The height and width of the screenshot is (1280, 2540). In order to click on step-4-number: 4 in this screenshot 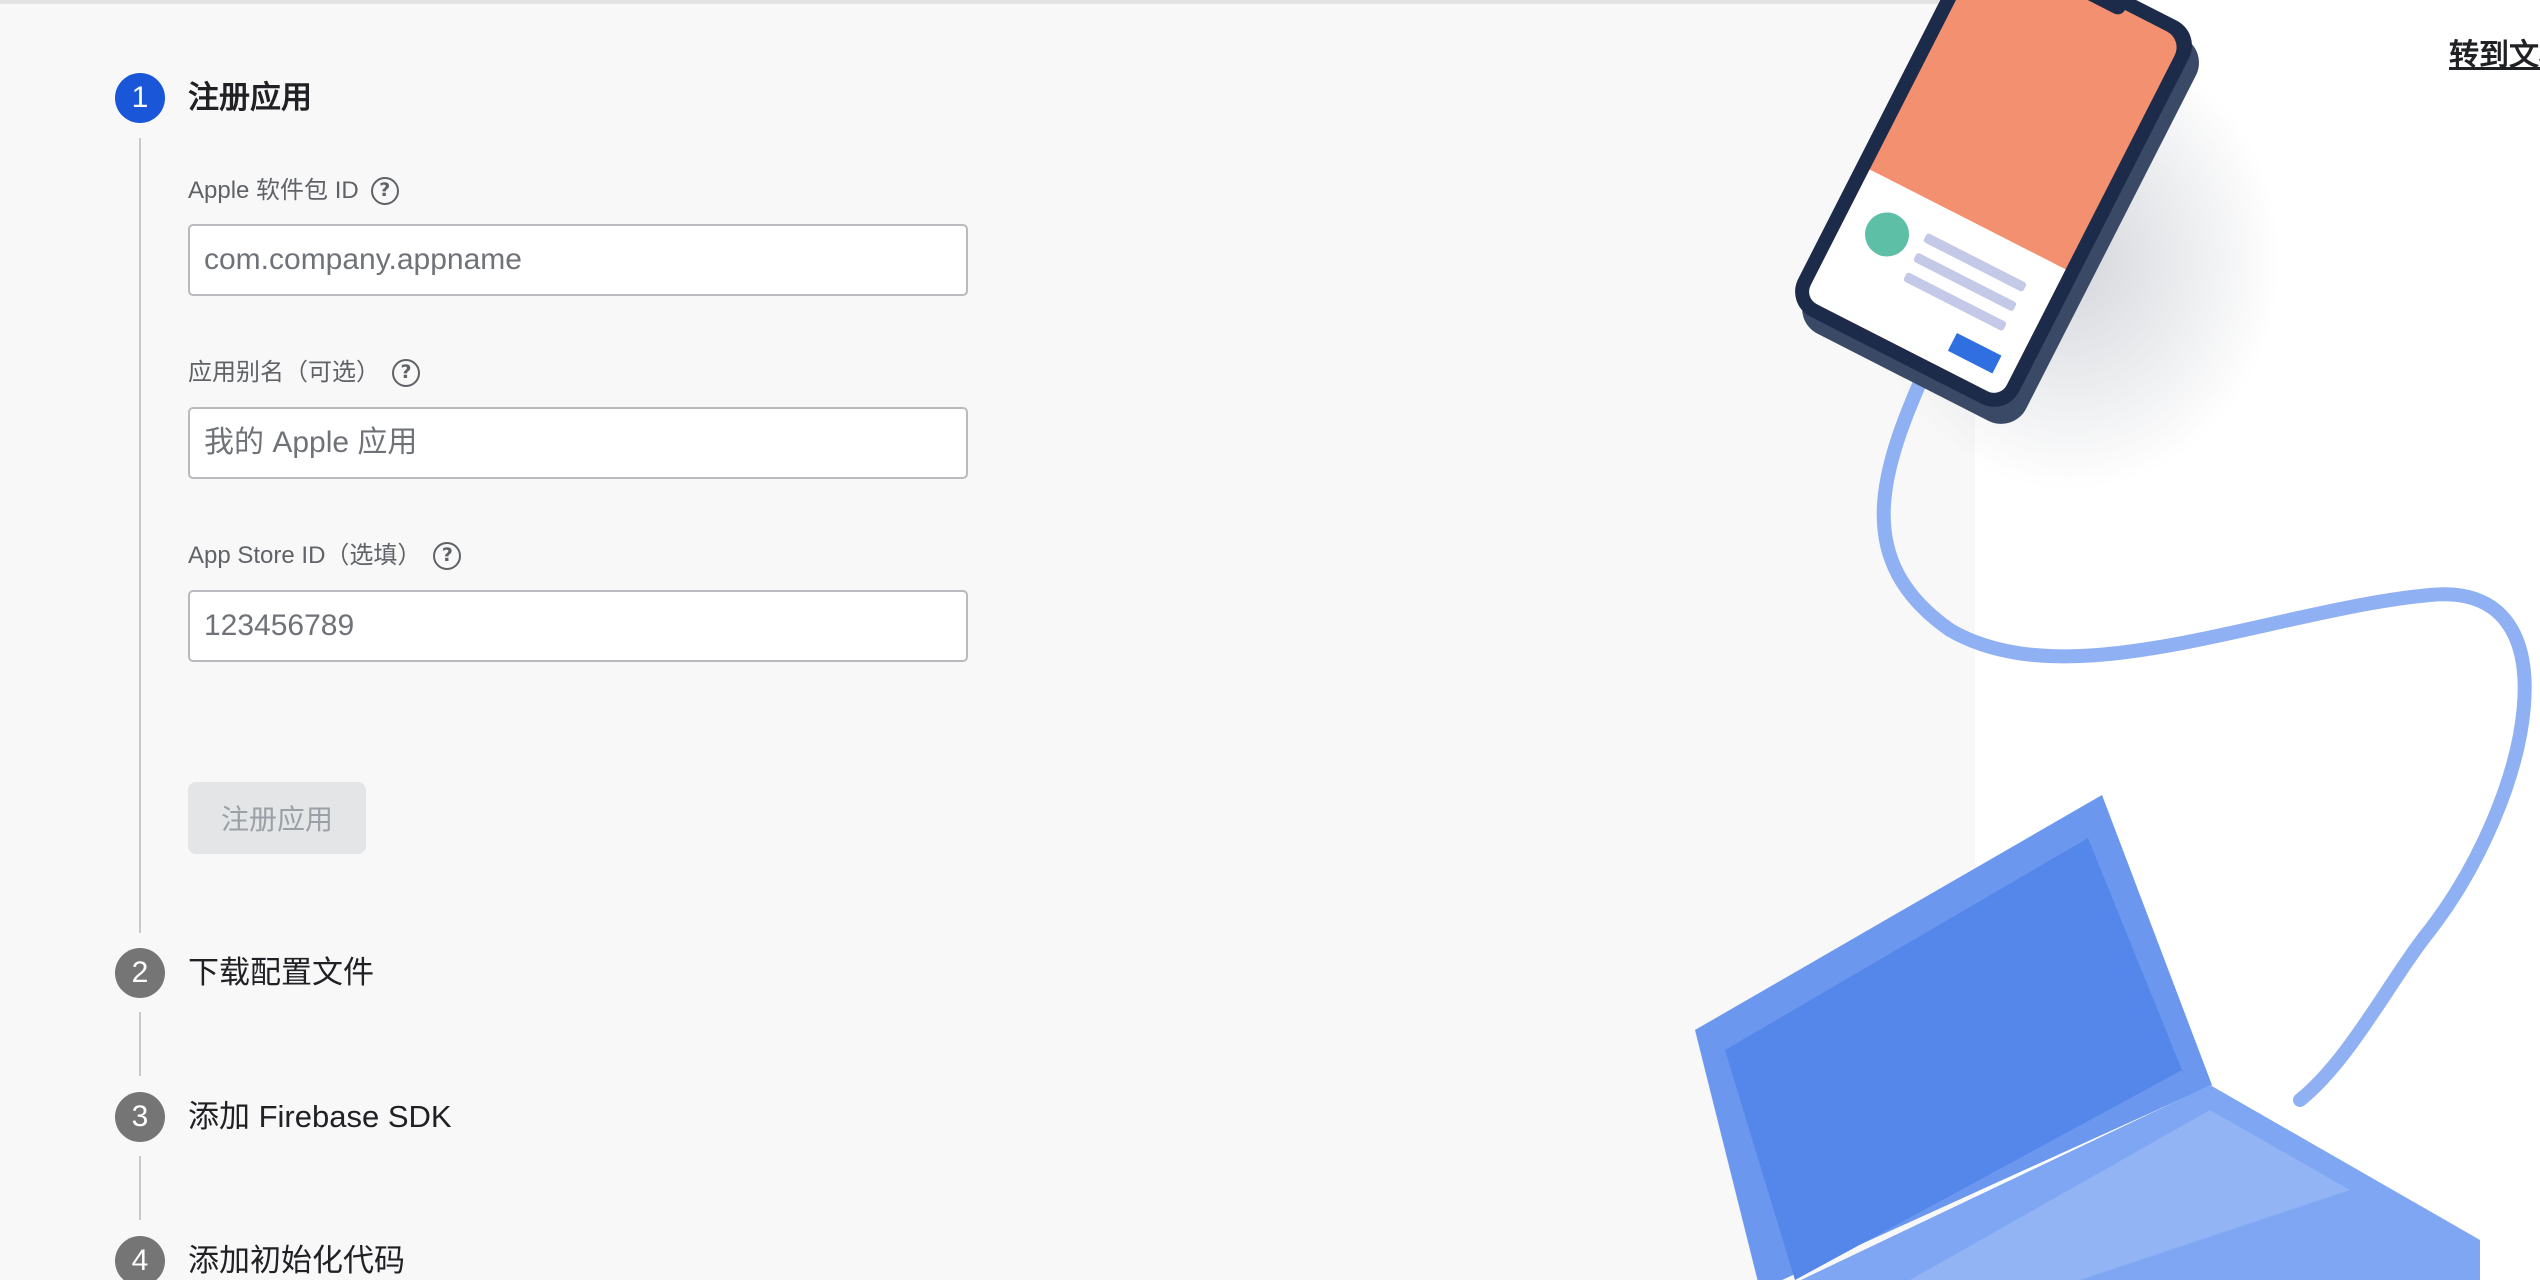, I will do `click(140, 1258)`.